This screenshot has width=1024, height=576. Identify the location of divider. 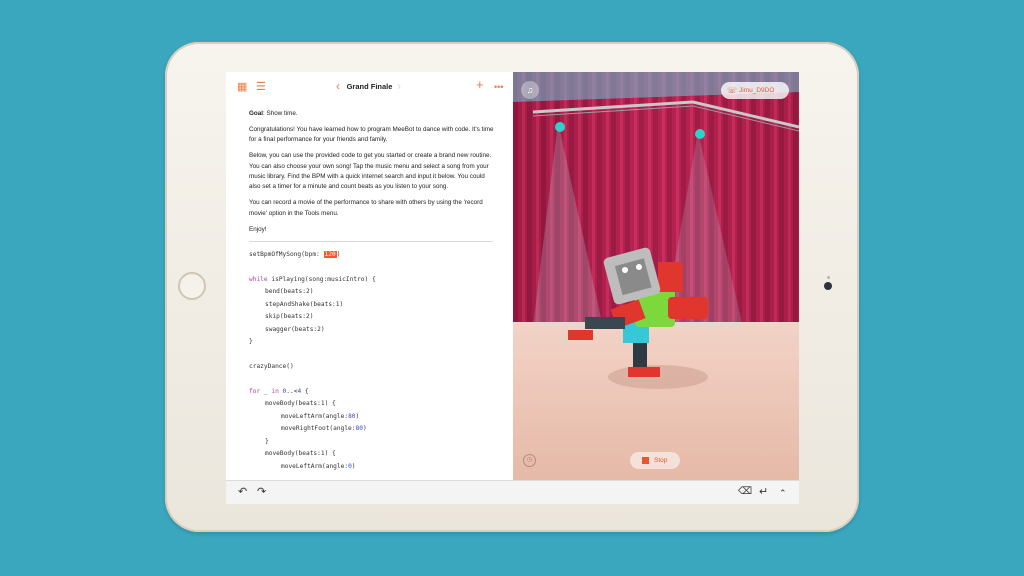
(371, 241).